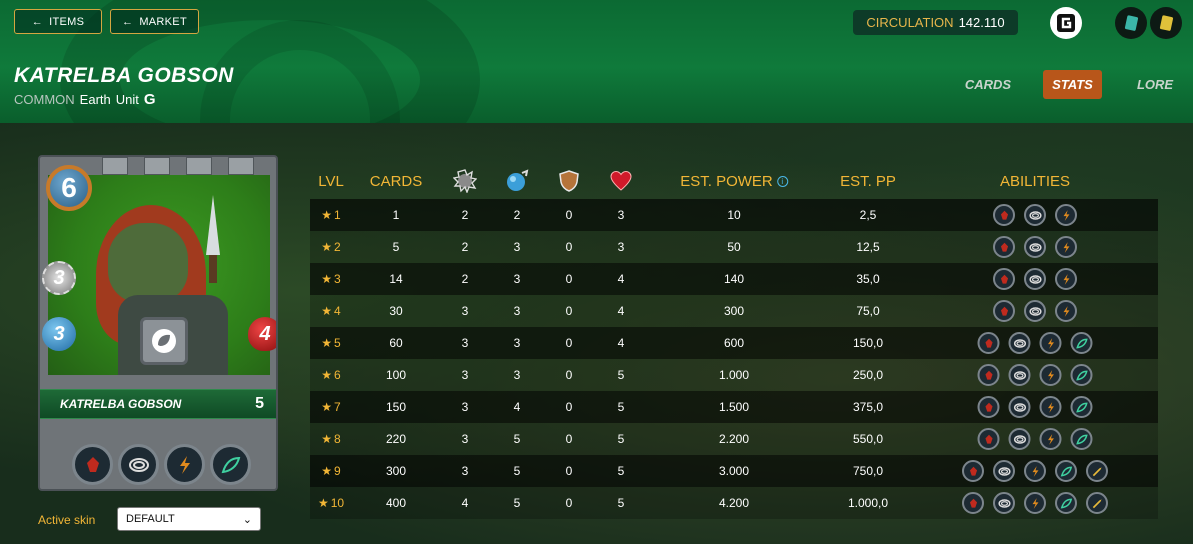 The image size is (1193, 544). I want to click on info-icon: i, so click(782, 181).